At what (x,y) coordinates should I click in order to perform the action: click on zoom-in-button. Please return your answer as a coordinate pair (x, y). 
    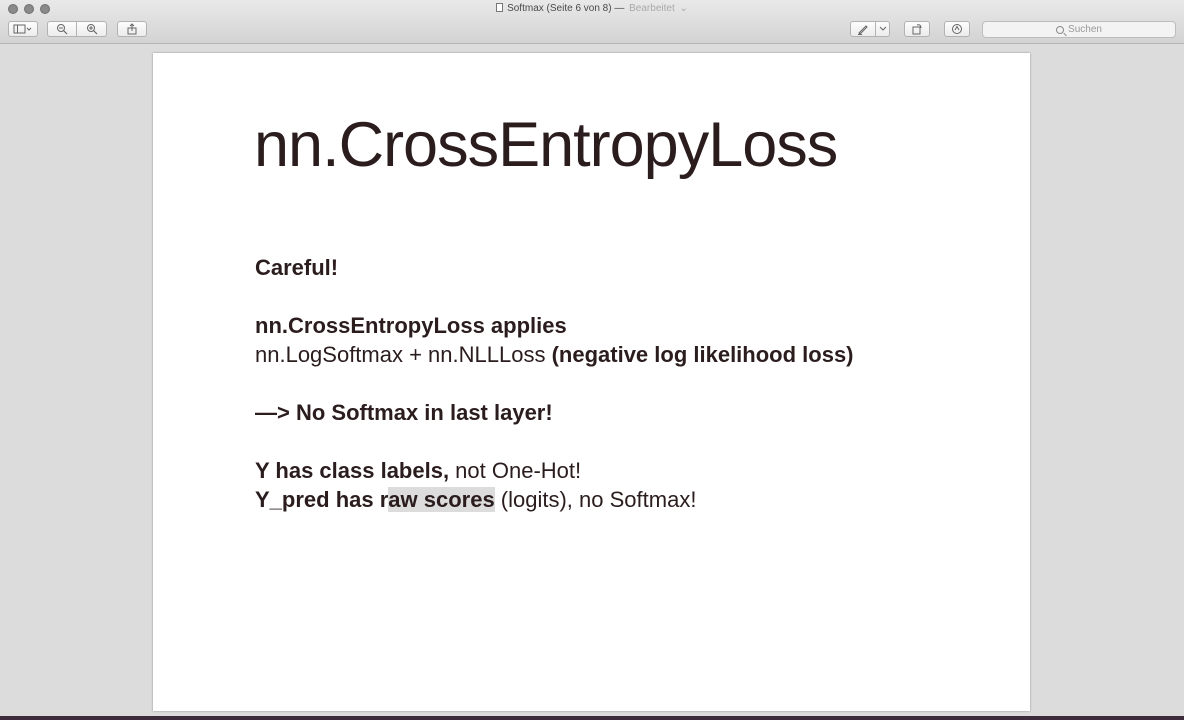
    Looking at the image, I should click on (92, 29).